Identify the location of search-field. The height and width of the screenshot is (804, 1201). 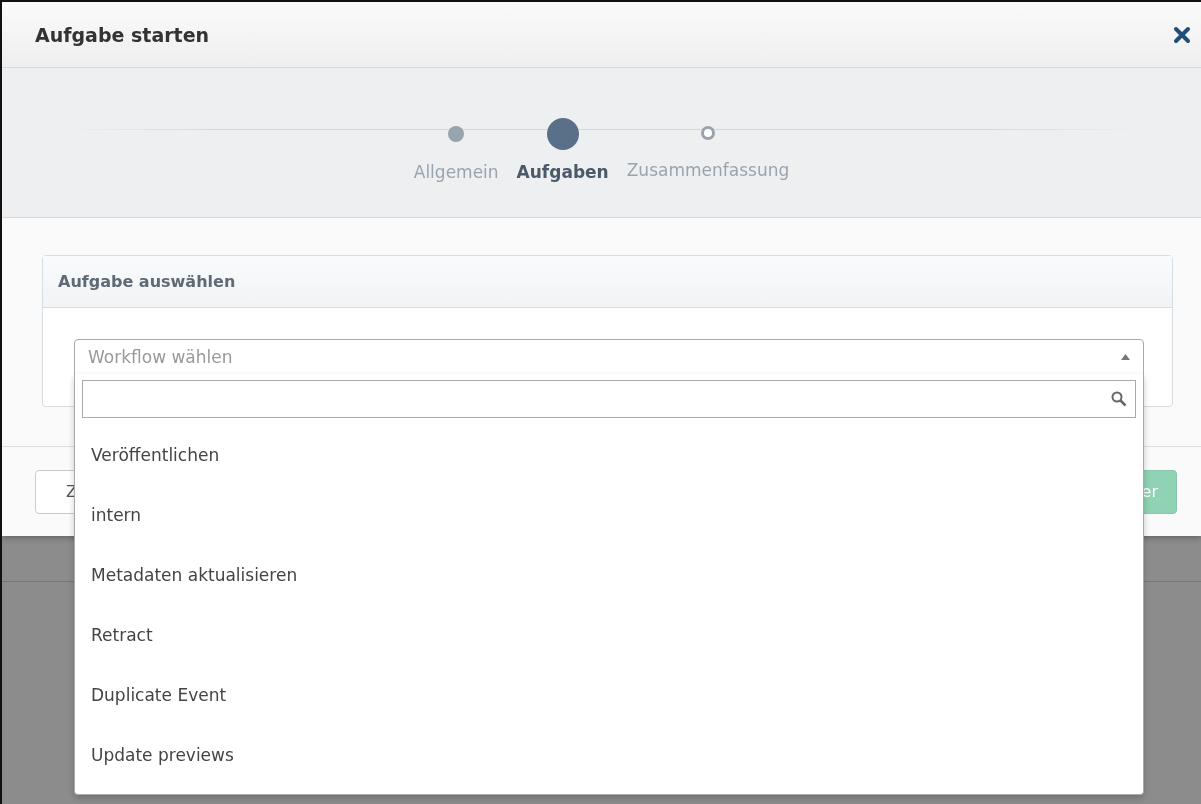
(609, 399).